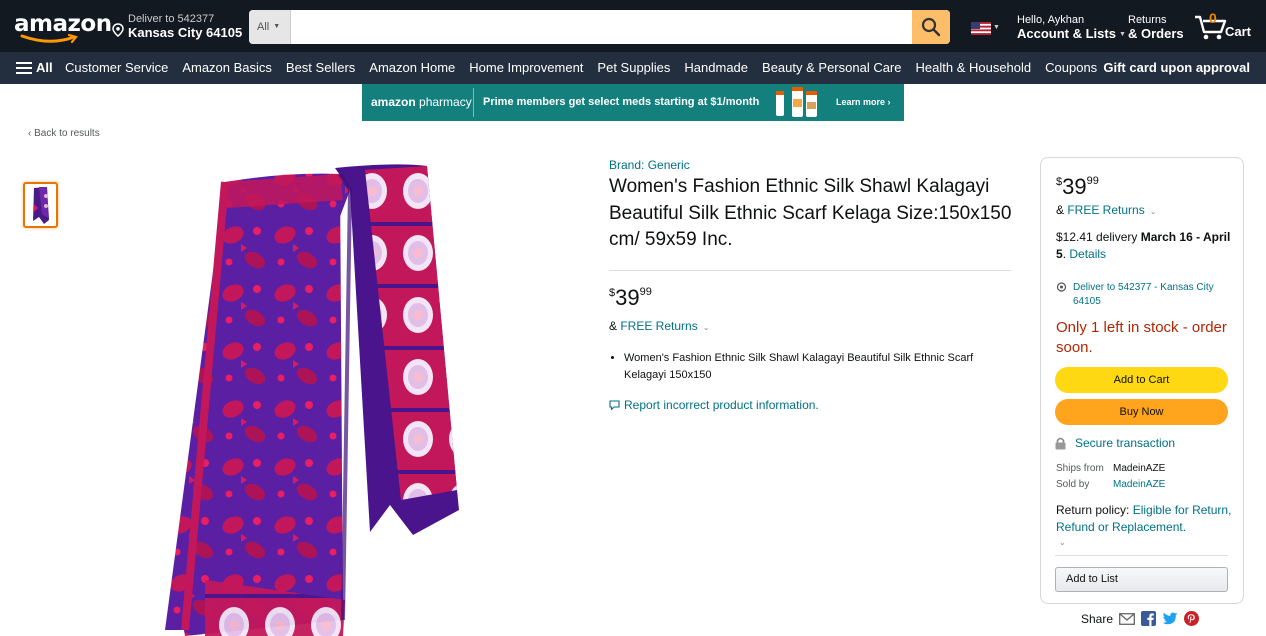  What do you see at coordinates (1141, 555) in the screenshot?
I see `buybox-divider` at bounding box center [1141, 555].